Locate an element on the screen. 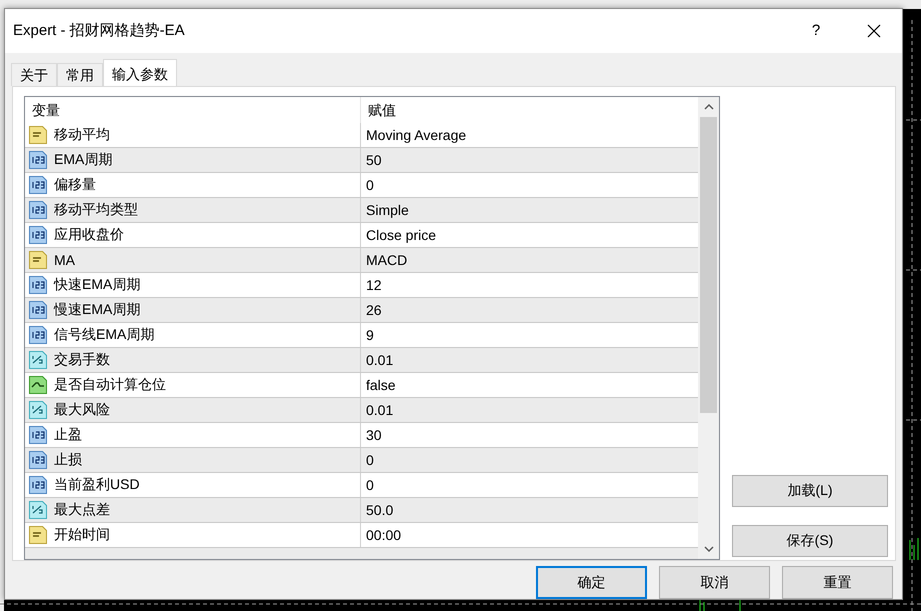 The height and width of the screenshot is (611, 921). parameter-value: Simple is located at coordinates (529, 210).